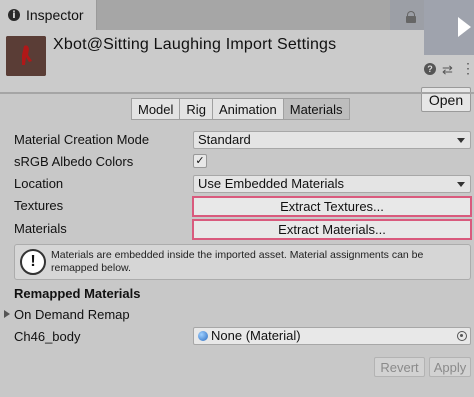 The width and height of the screenshot is (474, 397). What do you see at coordinates (316, 109) in the screenshot?
I see `tab-materials: Materials` at bounding box center [316, 109].